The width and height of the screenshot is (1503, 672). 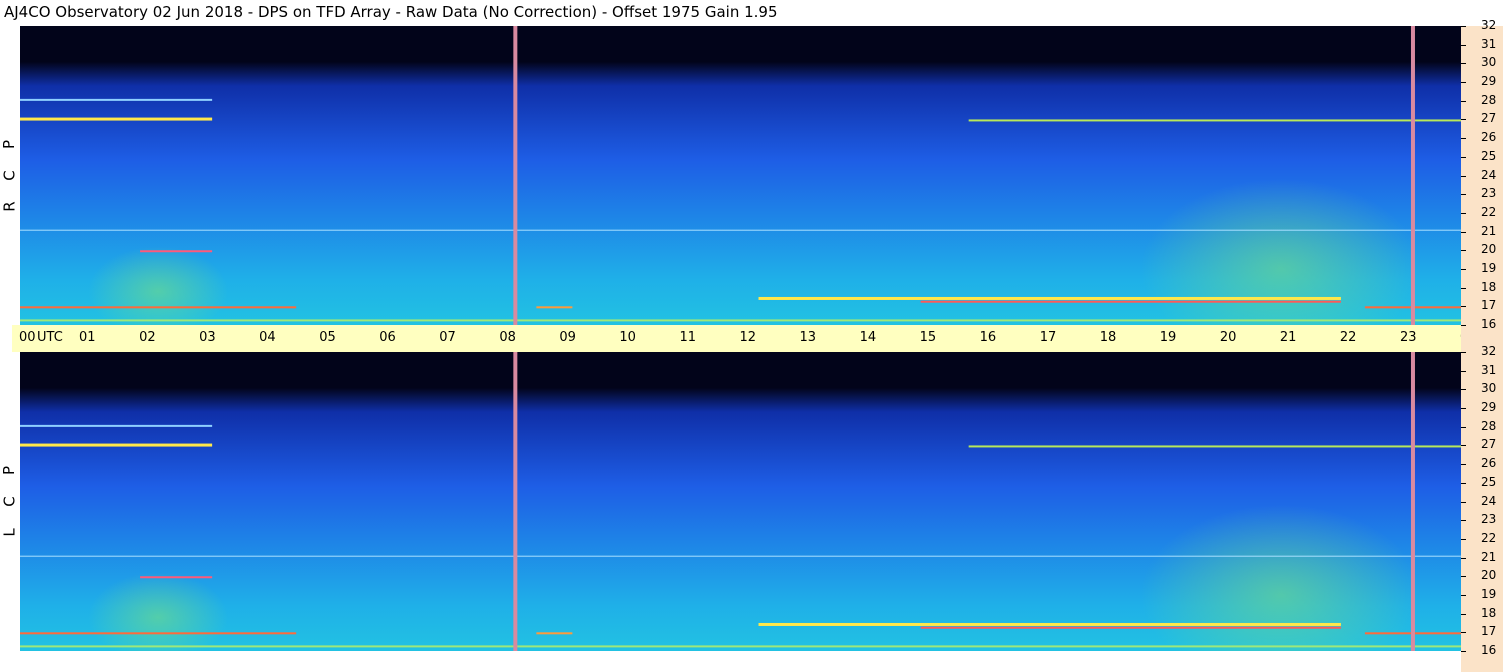 I want to click on lcp-label: P C L, so click(x=10, y=501).